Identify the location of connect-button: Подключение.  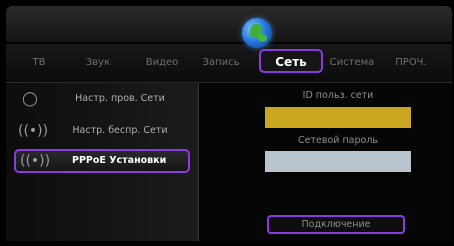
(336, 224).